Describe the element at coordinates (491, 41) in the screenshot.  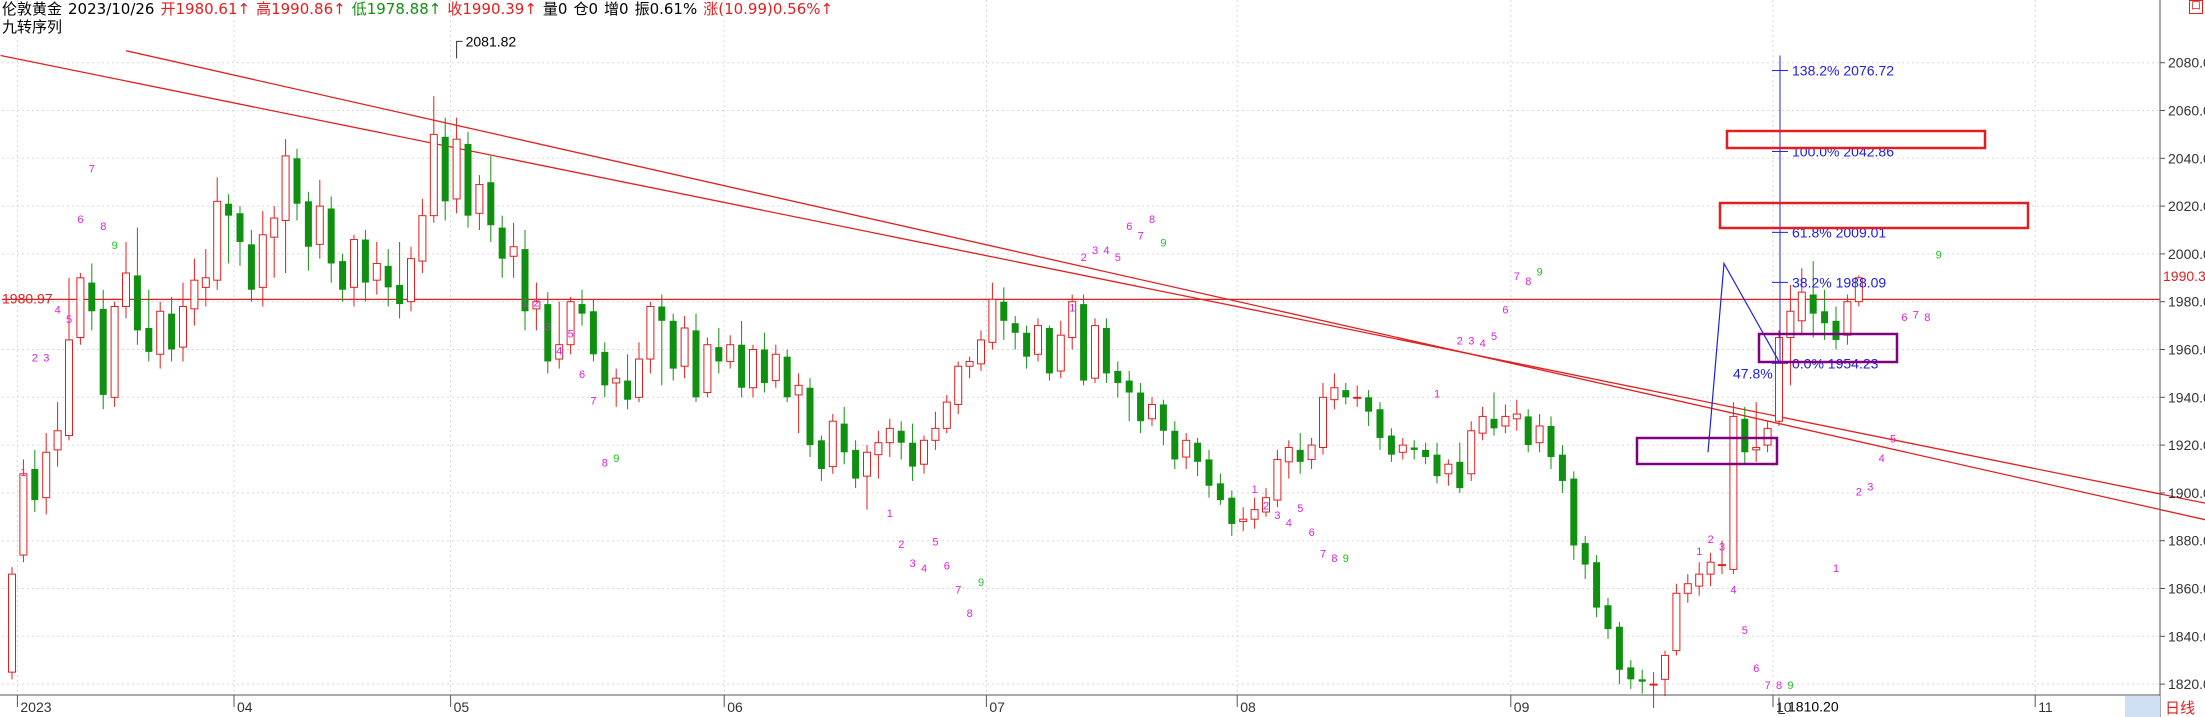
I see `extreme-high-label: 2081.82` at that location.